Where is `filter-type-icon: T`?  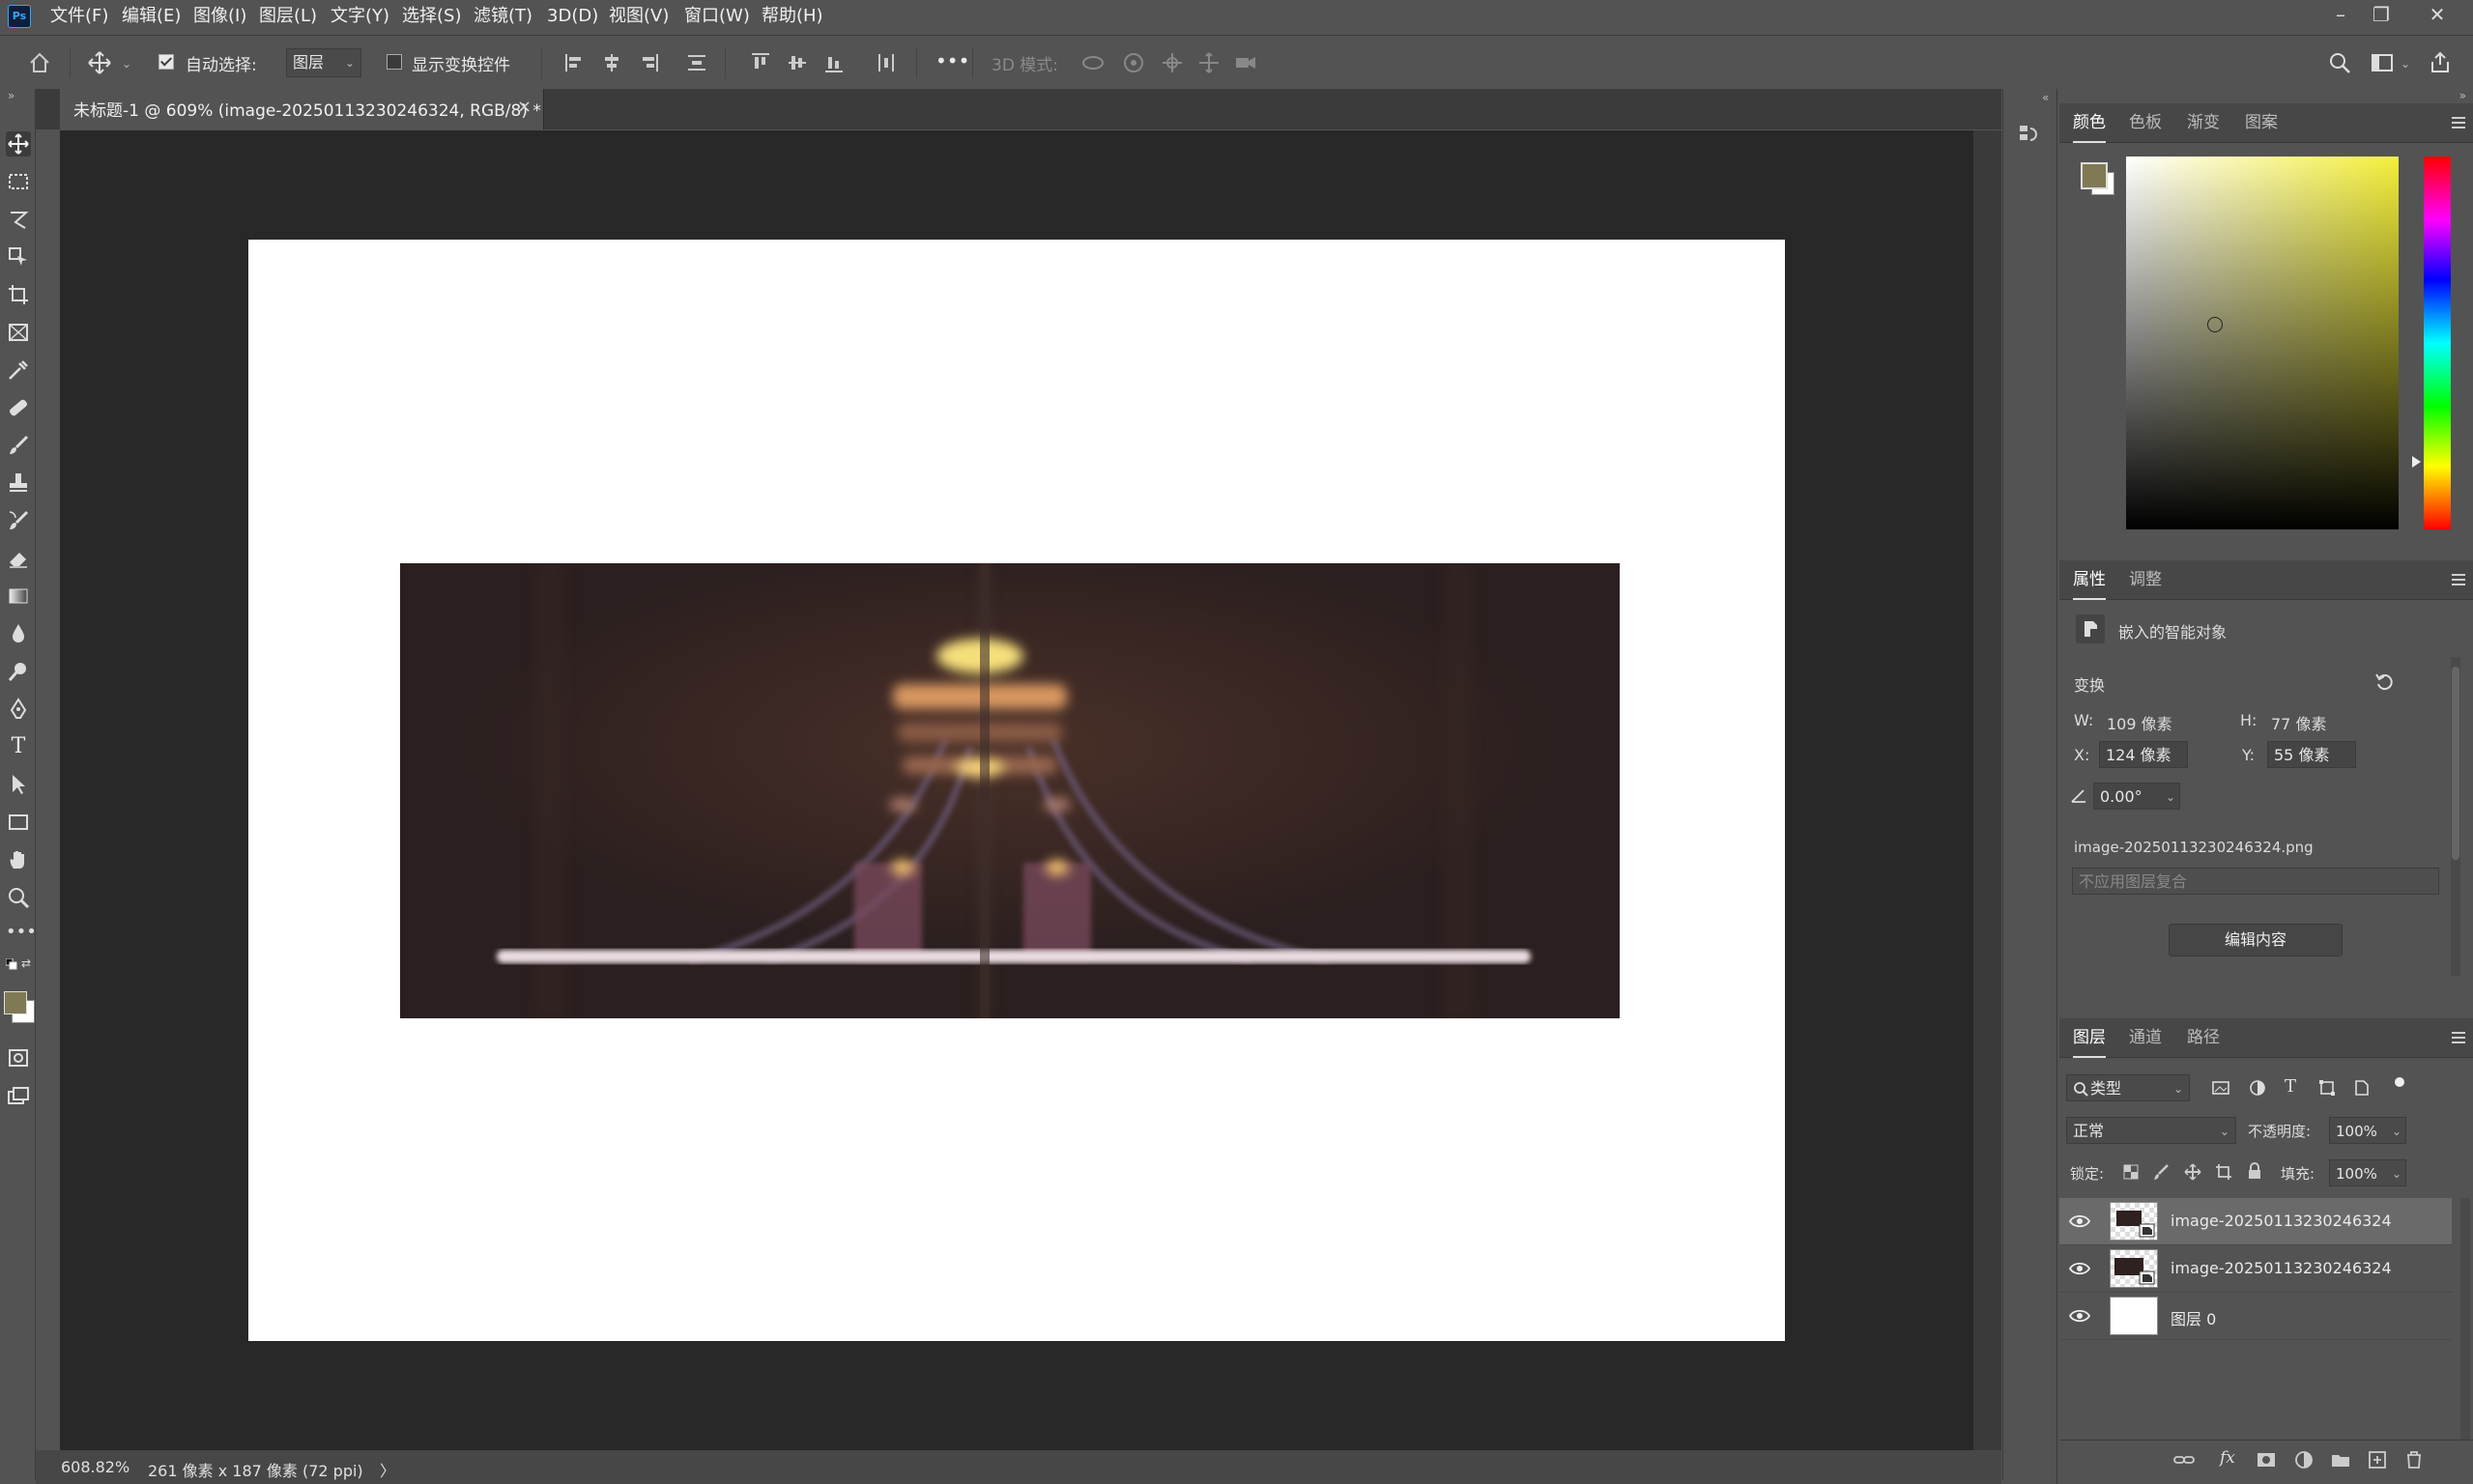 filter-type-icon: T is located at coordinates (2290, 1087).